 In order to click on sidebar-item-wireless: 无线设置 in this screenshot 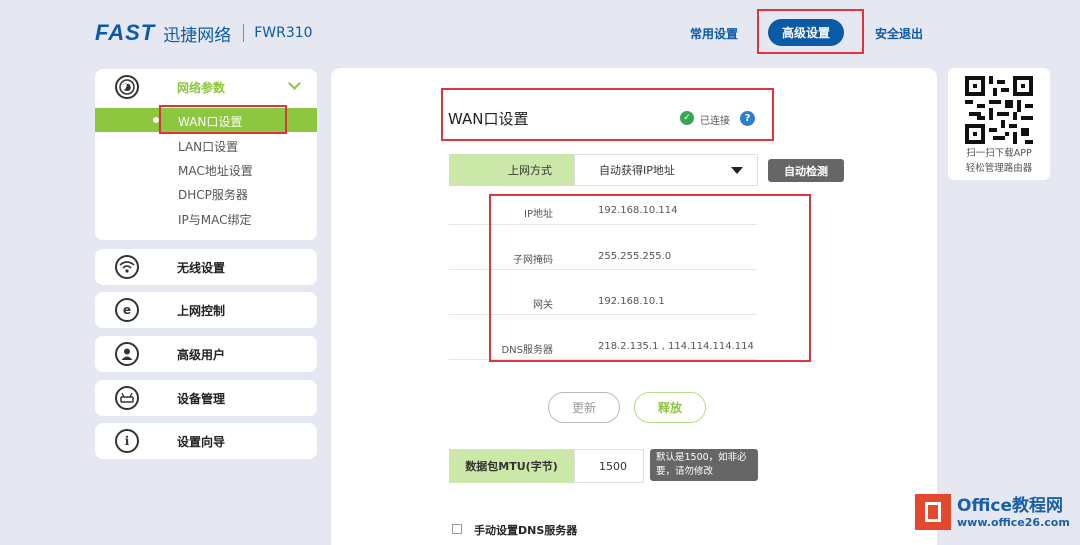, I will do `click(206, 267)`.